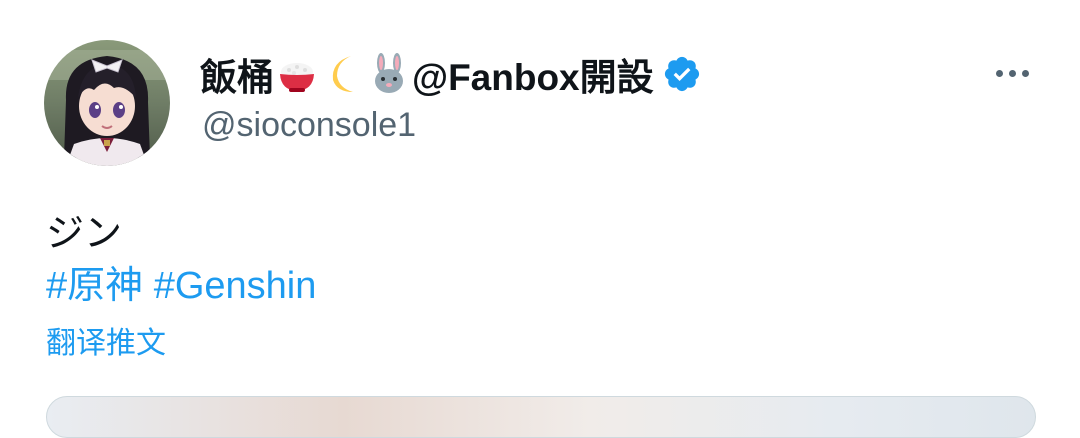 This screenshot has height=438, width=1080. What do you see at coordinates (389, 74) in the screenshot?
I see `rabbit-icon` at bounding box center [389, 74].